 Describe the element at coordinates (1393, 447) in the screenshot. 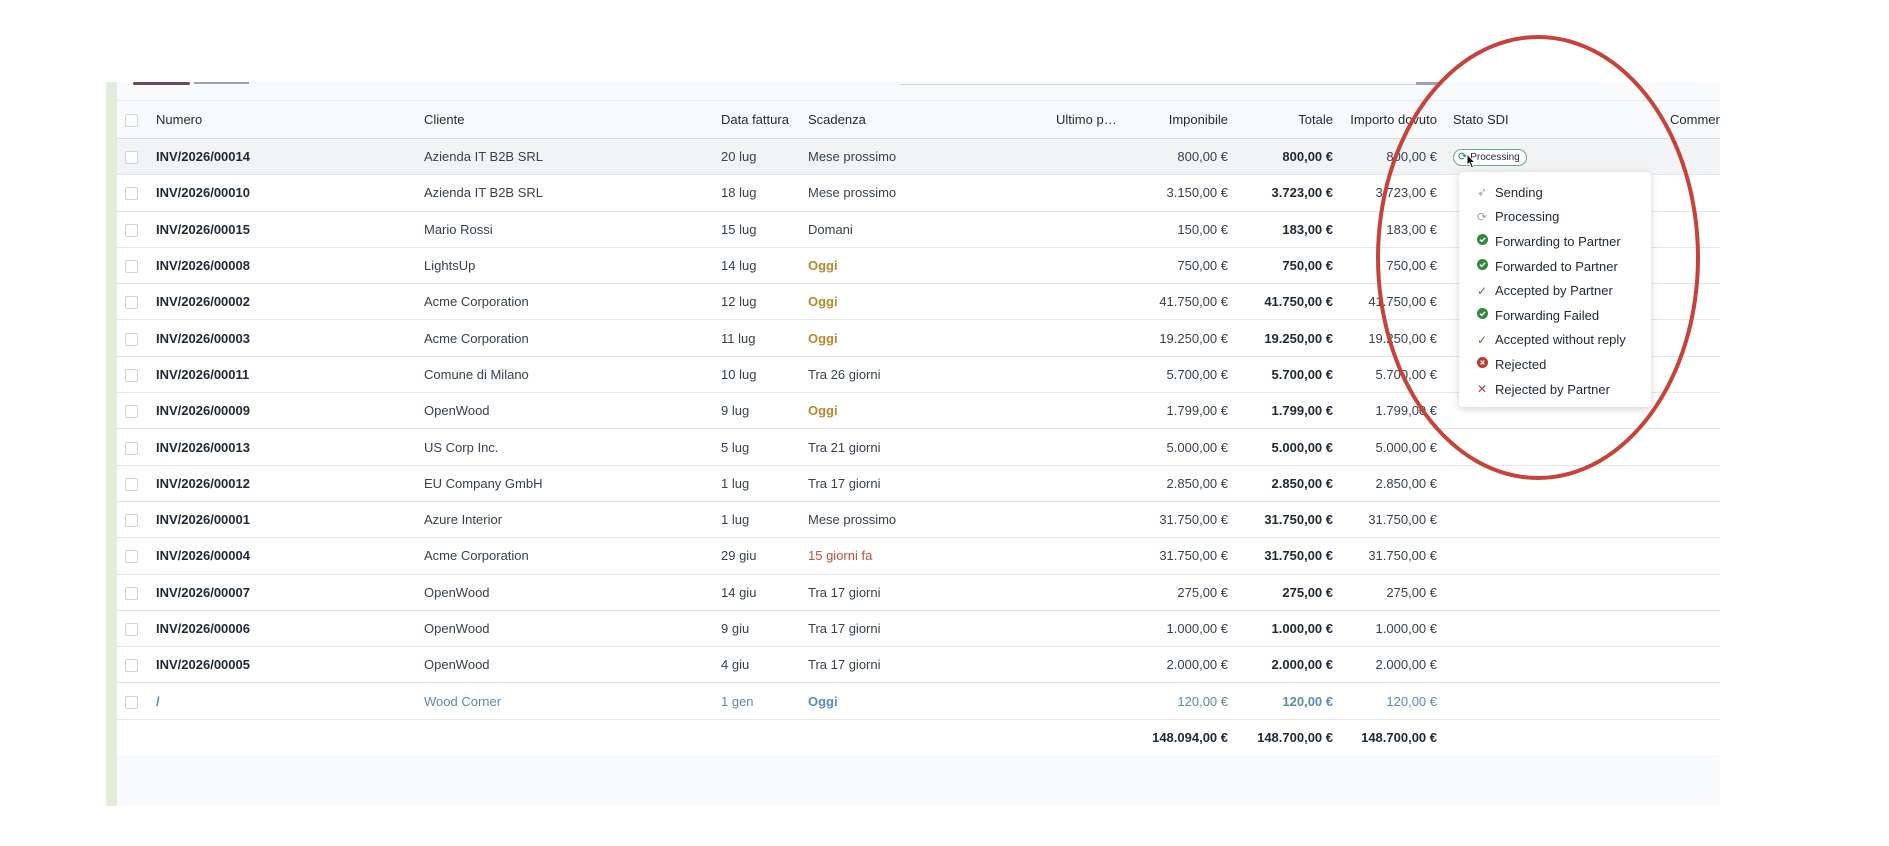

I see `cell-importo-dovuto: 5.000,00 €` at that location.